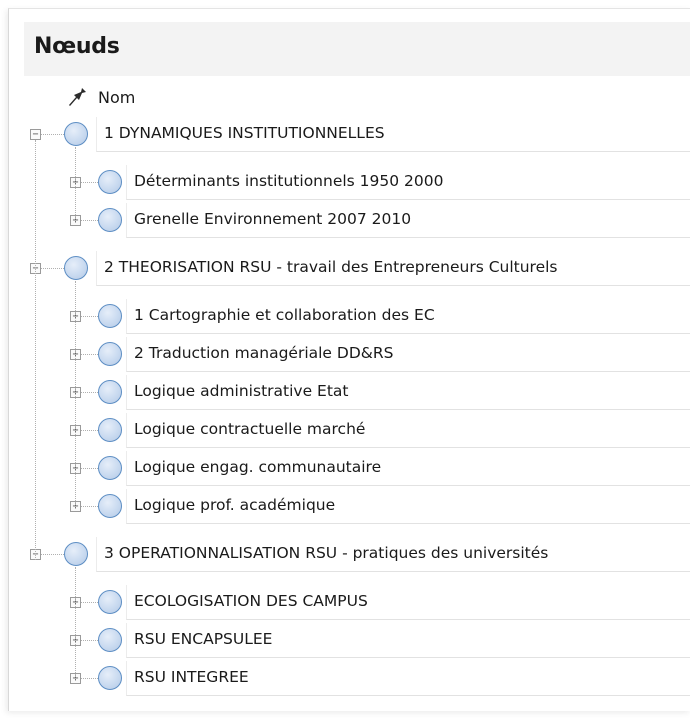 The image size is (690, 718). Describe the element at coordinates (241, 391) in the screenshot. I see `node-label: Logique administrative Etat` at that location.